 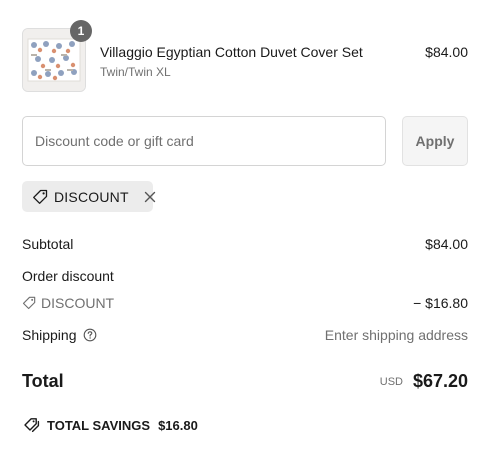 What do you see at coordinates (68, 276) in the screenshot?
I see `order-discount-label: Order discount` at bounding box center [68, 276].